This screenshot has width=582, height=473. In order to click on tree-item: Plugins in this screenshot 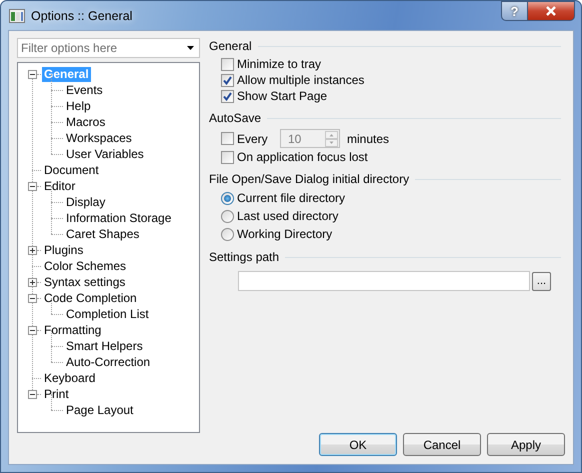, I will do `click(64, 250)`.